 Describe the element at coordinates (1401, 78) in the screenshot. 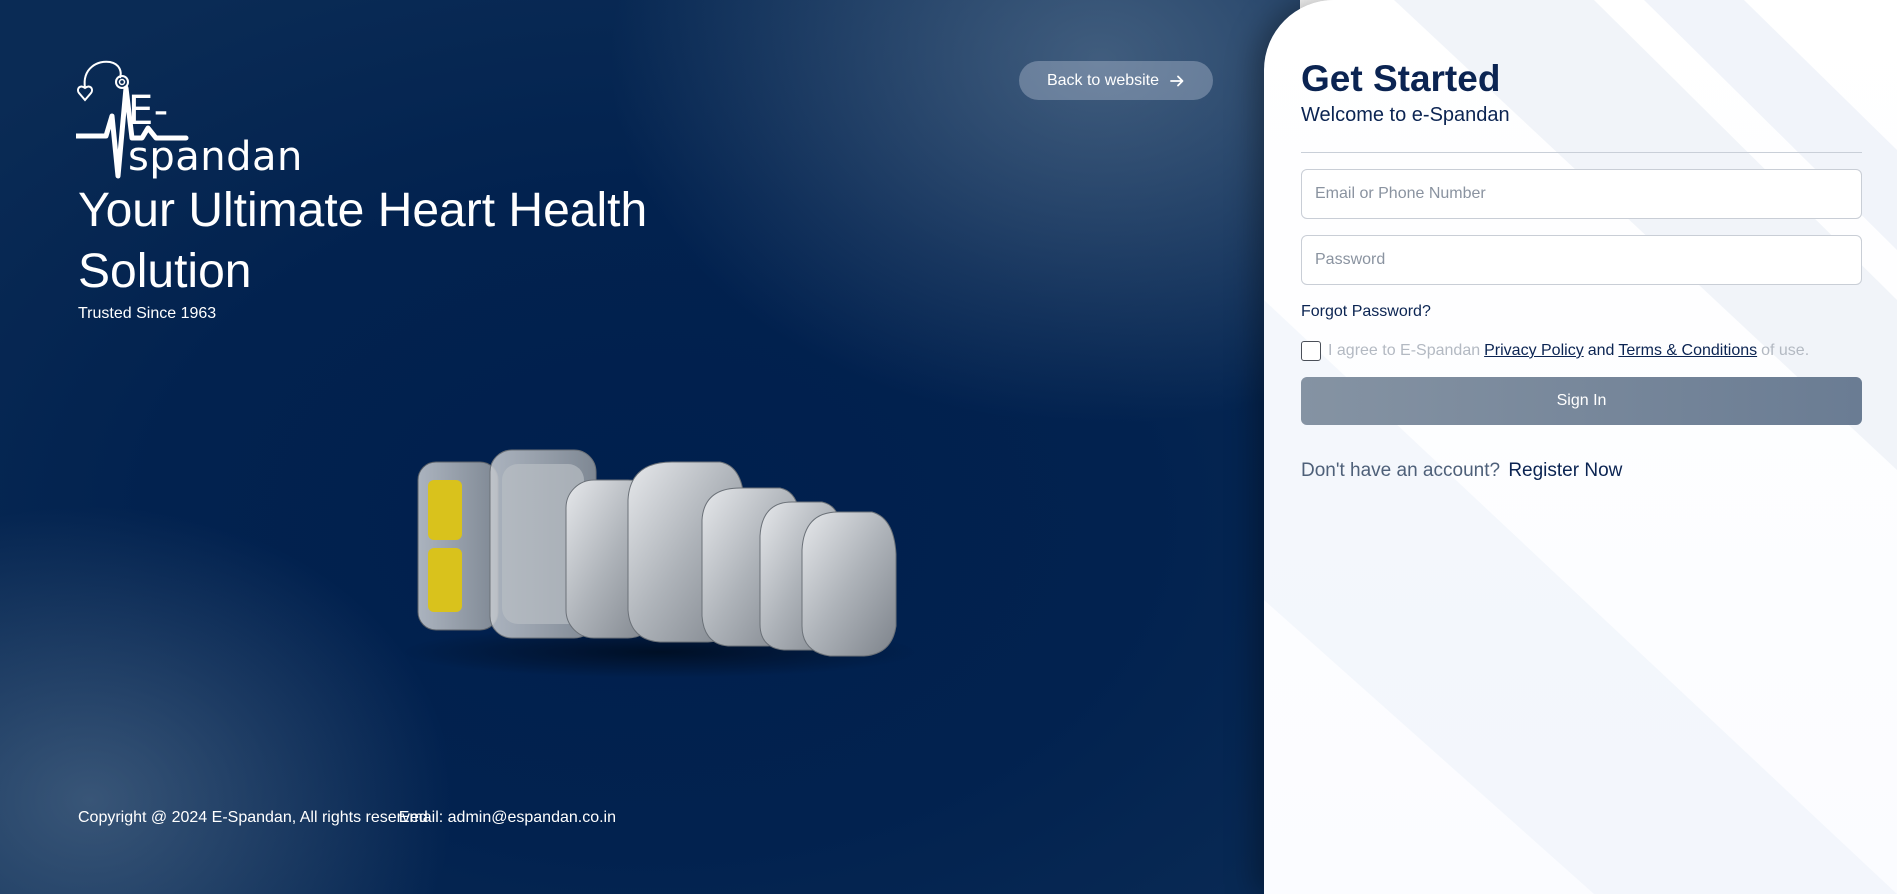

I see `page-title: Get Started` at that location.